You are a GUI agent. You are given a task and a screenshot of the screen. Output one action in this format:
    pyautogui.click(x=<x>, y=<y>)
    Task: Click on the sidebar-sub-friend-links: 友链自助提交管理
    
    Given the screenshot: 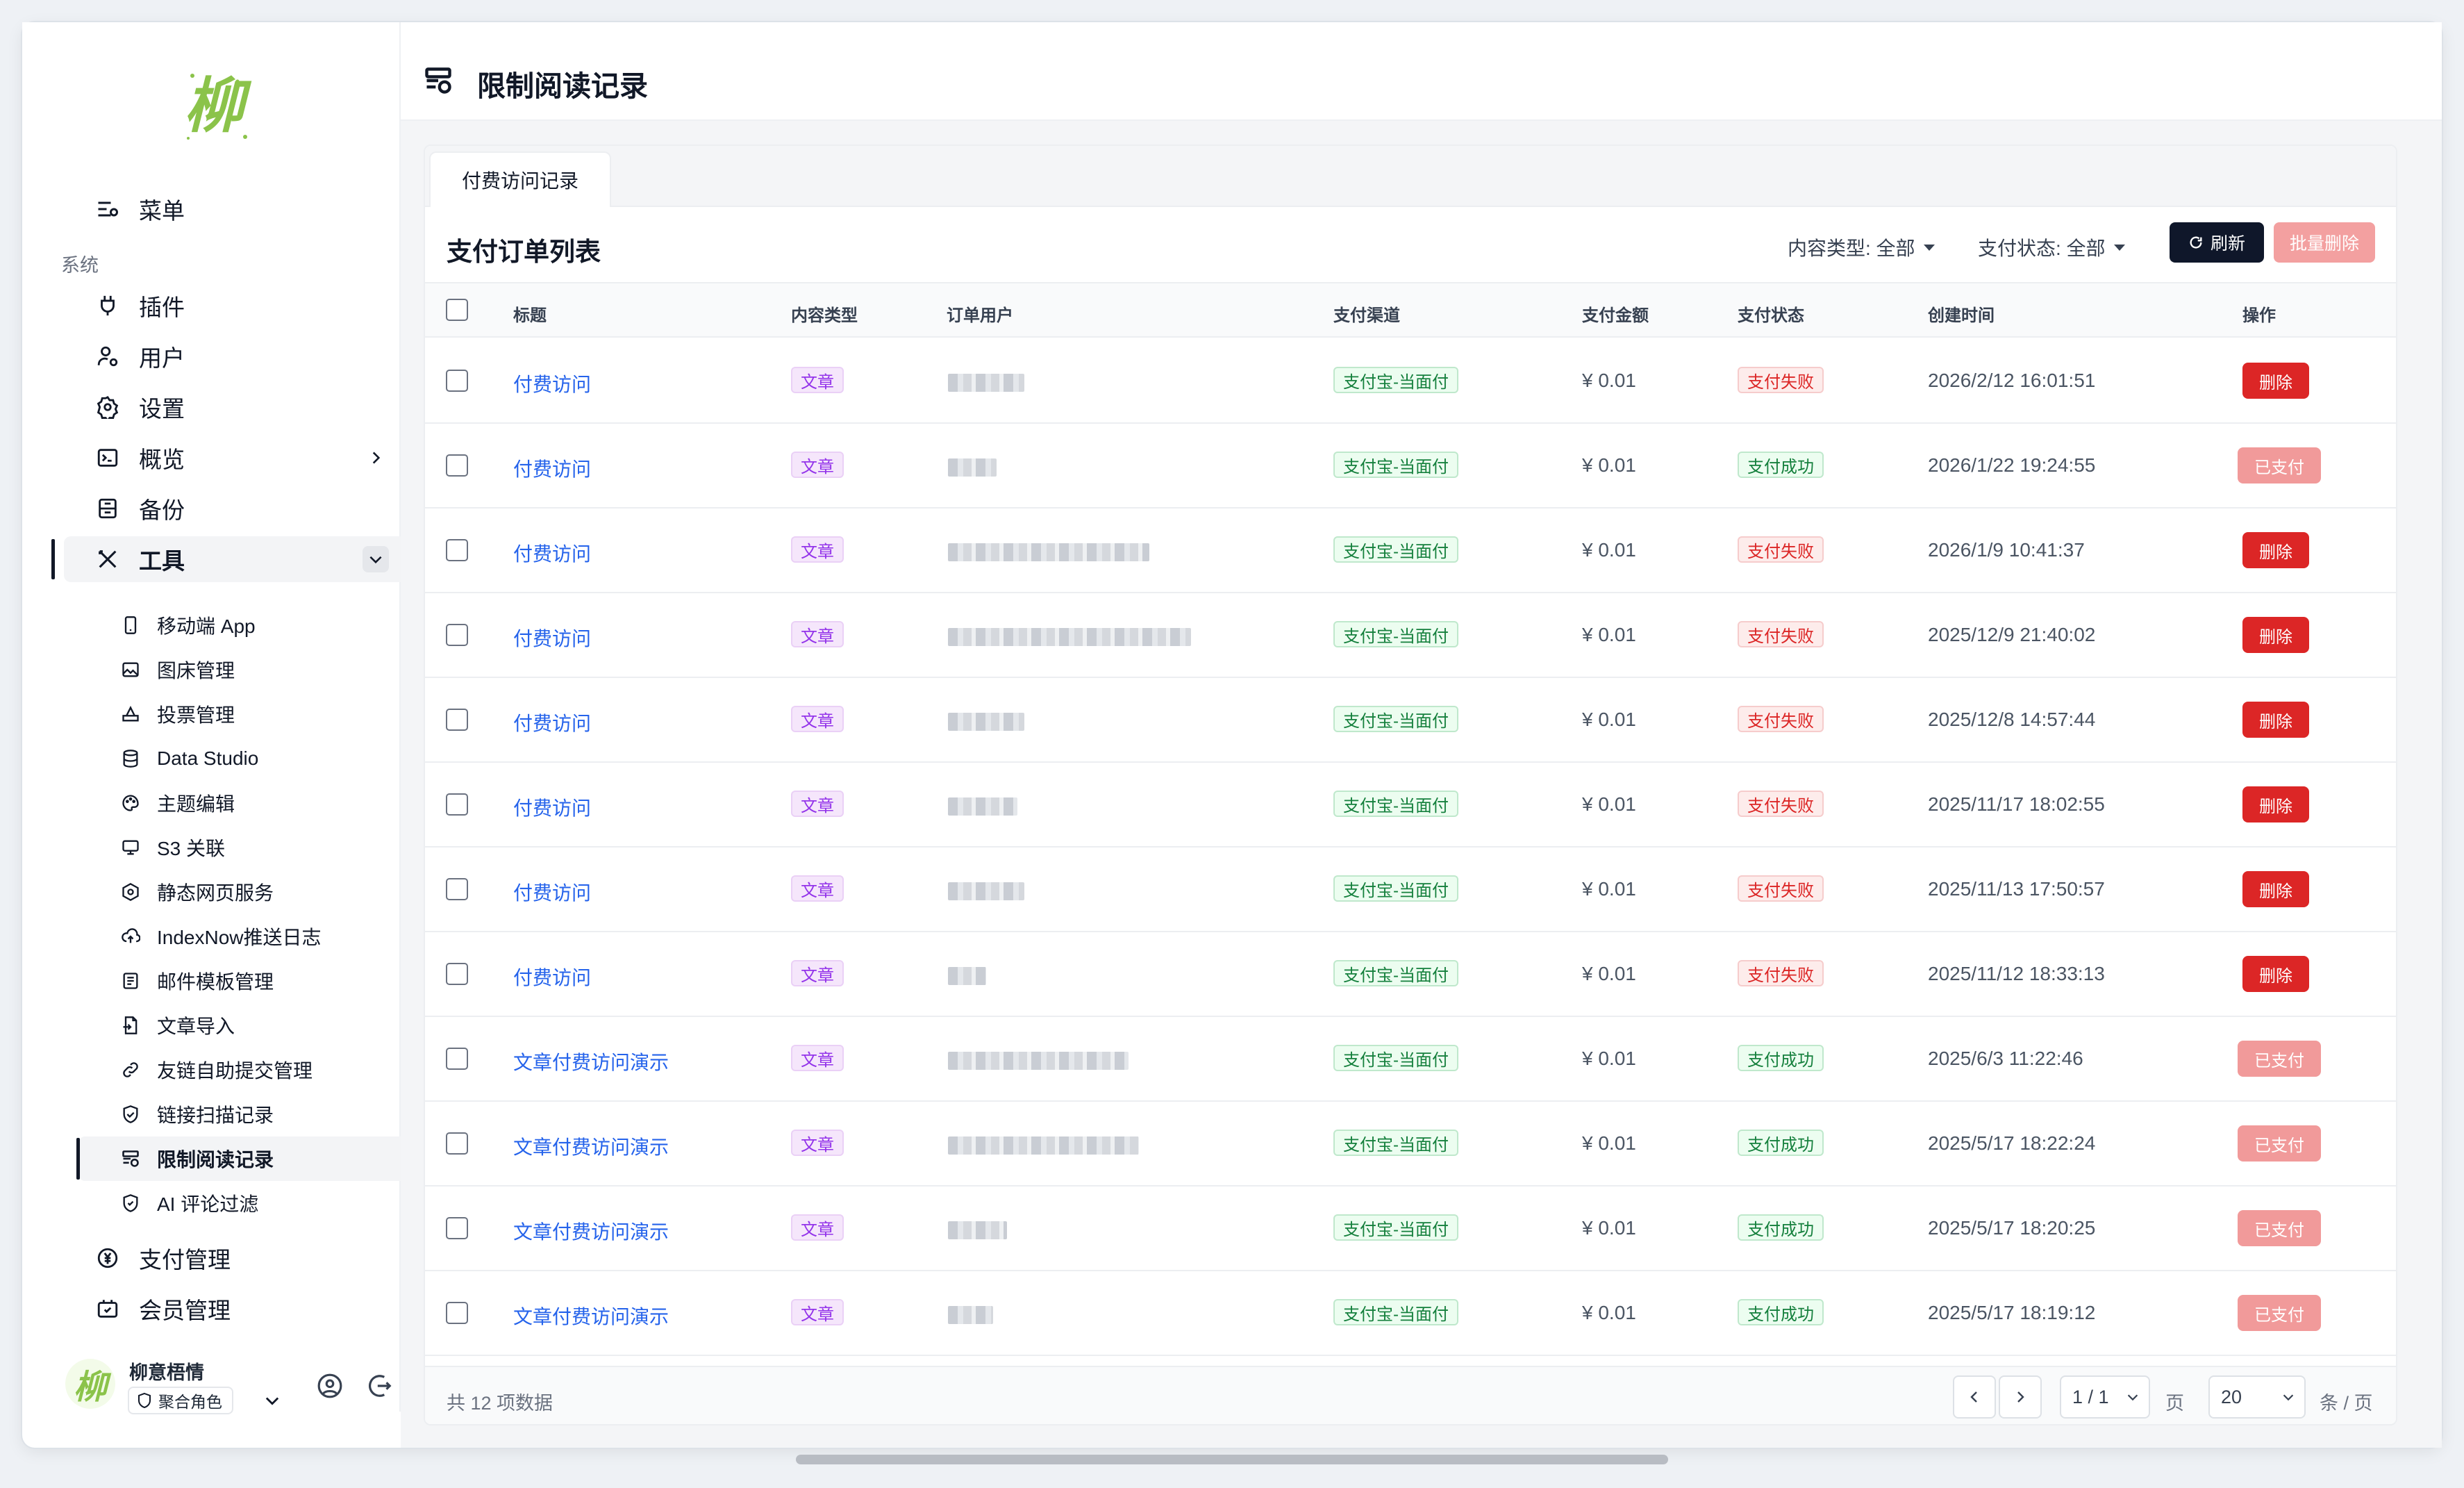 What is the action you would take?
    pyautogui.click(x=242, y=1070)
    